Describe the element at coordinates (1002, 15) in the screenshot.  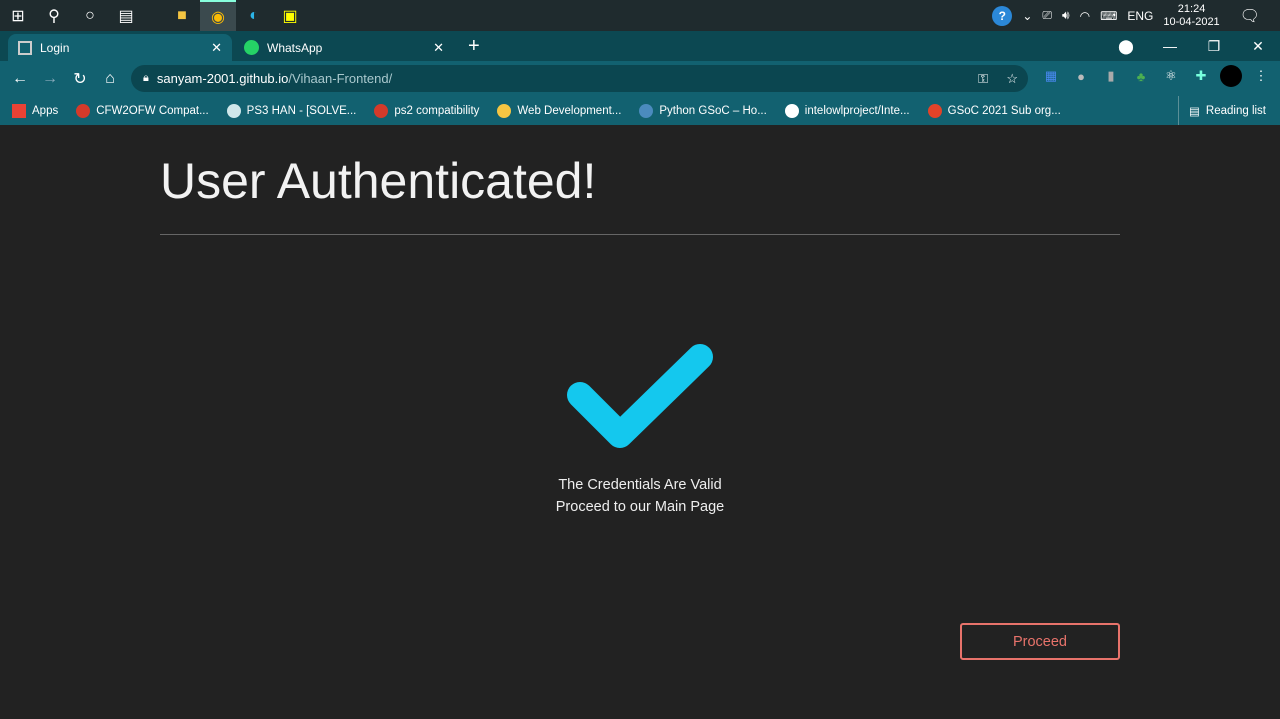
I see `help-icon: ?` at that location.